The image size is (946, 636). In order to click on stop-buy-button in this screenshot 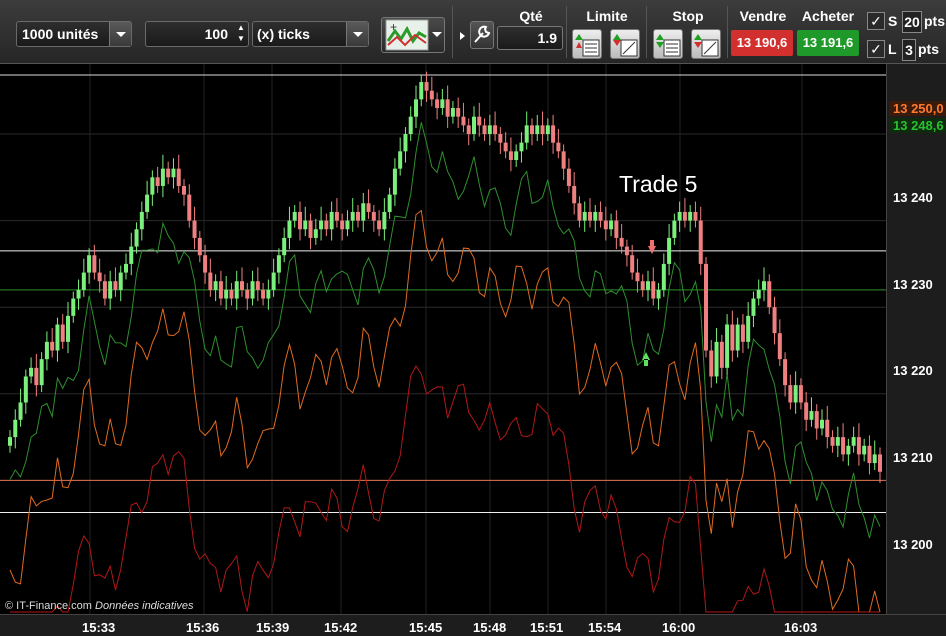, I will do `click(668, 44)`.